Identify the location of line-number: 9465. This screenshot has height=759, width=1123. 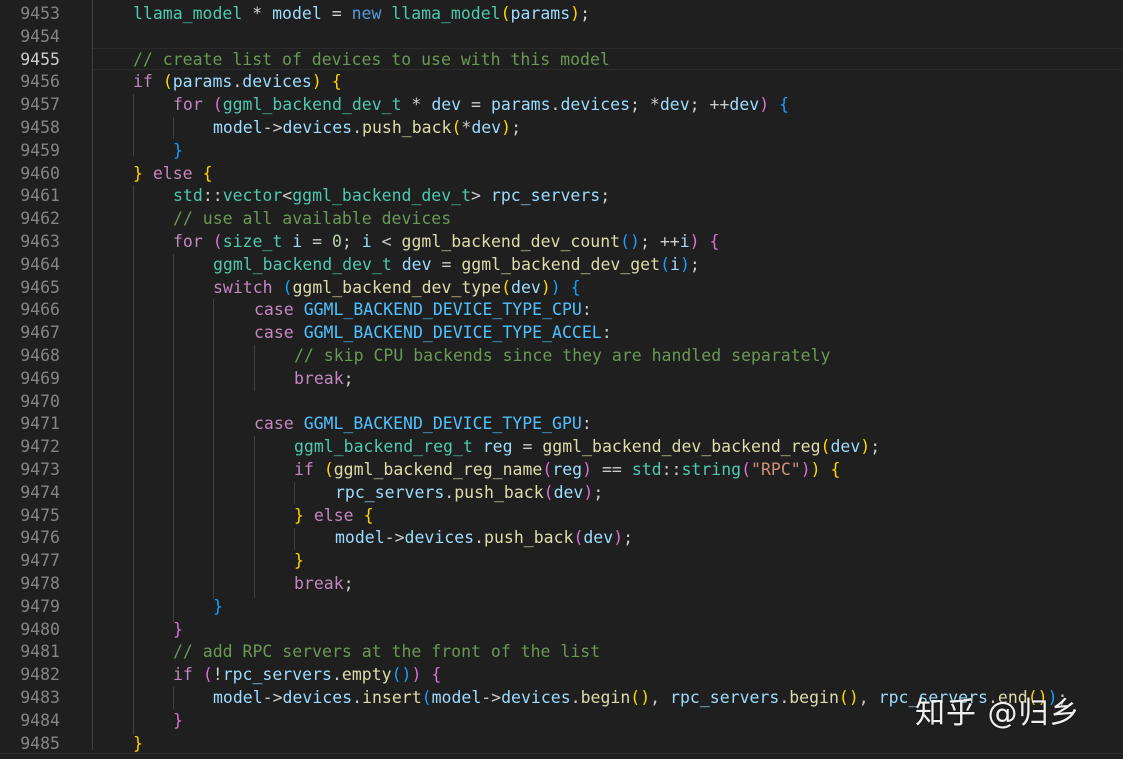
(40, 287).